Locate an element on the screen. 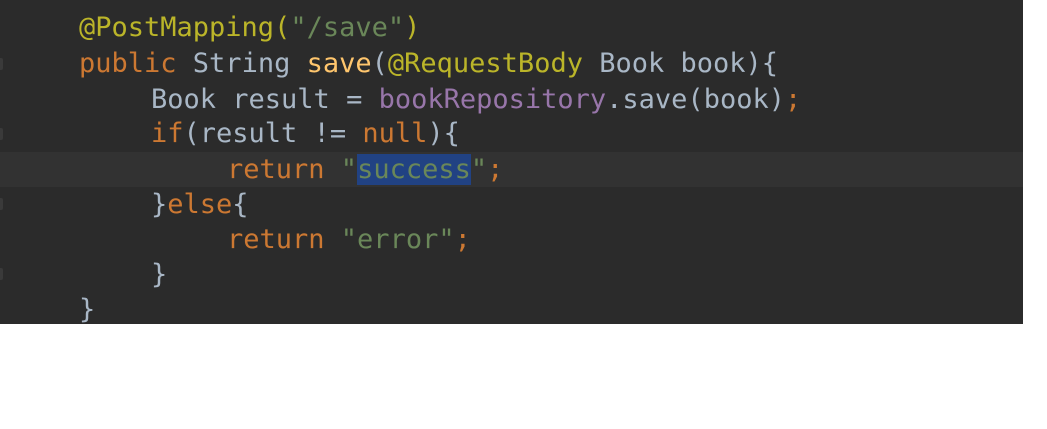 Image resolution: width=1047 pixels, height=429 pixels. code-line: if(result != null){ is located at coordinates (511, 133).